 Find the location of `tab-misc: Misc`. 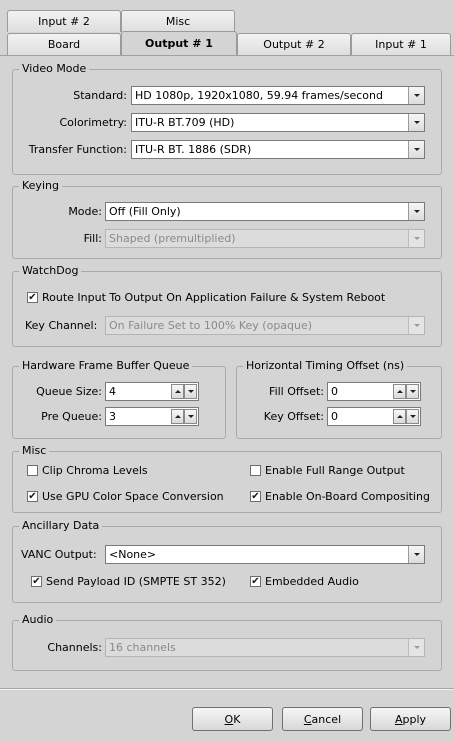

tab-misc: Misc is located at coordinates (178, 21).